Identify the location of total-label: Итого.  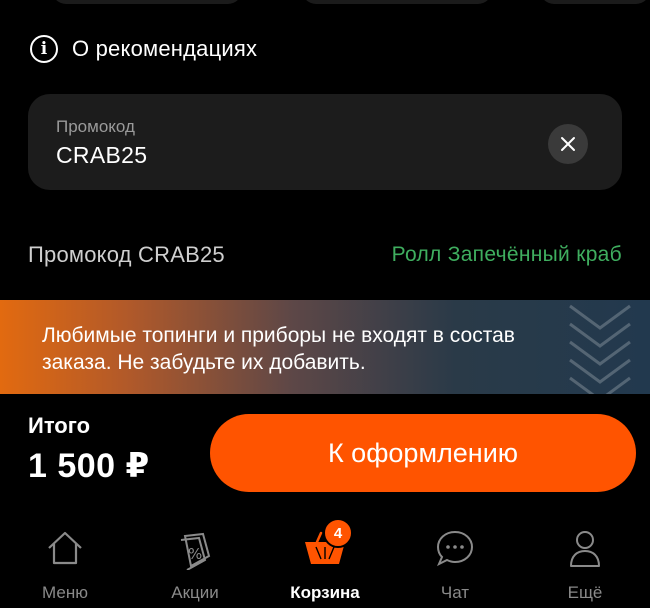
(59, 425).